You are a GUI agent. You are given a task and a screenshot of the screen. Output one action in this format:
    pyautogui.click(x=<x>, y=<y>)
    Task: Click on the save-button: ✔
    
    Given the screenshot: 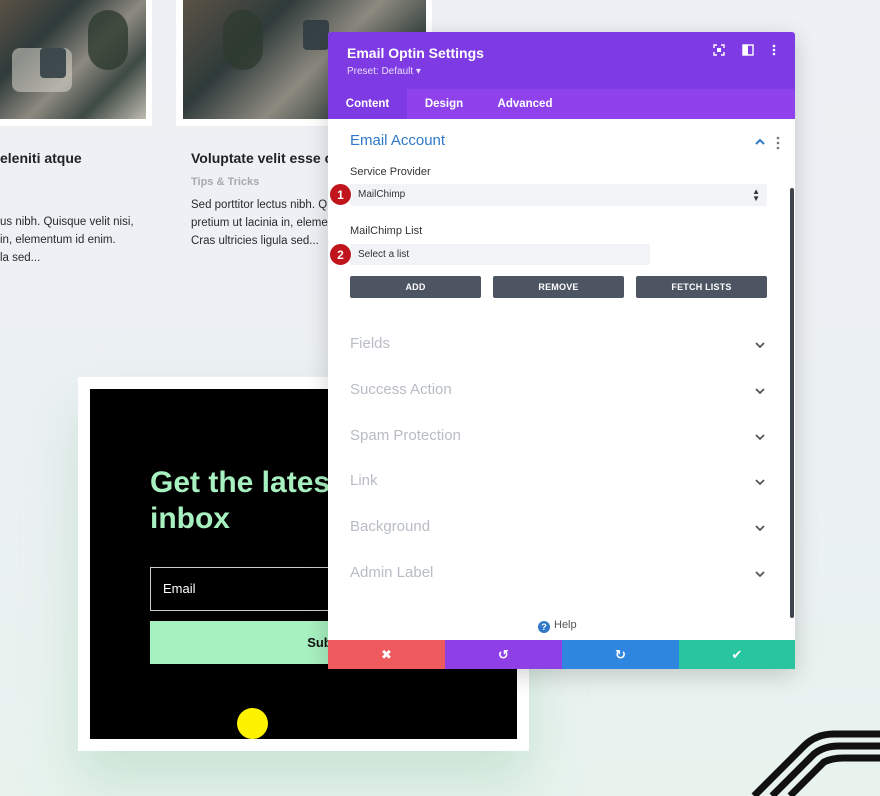 What is the action you would take?
    pyautogui.click(x=737, y=654)
    